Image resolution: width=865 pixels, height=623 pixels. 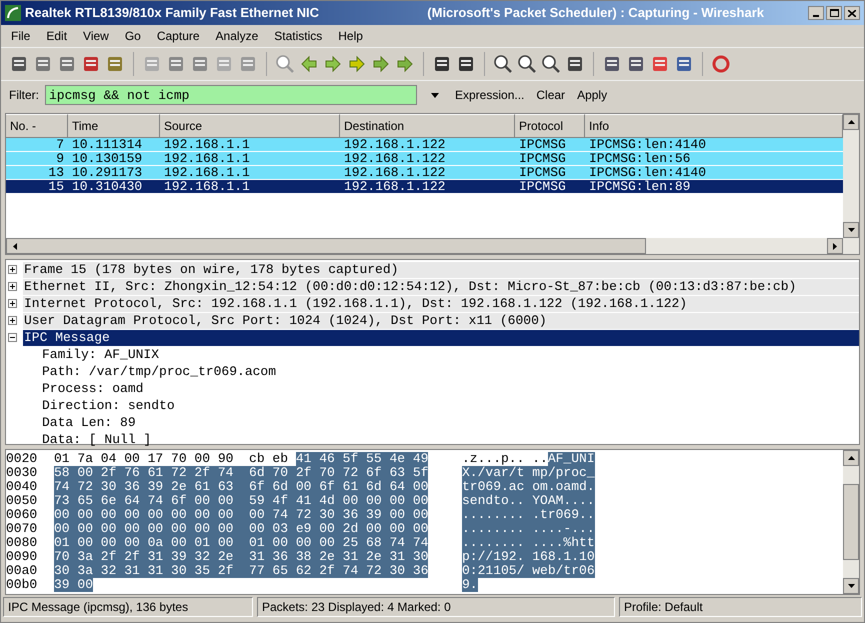 I want to click on tree-item: Data Len: 89, so click(x=433, y=422).